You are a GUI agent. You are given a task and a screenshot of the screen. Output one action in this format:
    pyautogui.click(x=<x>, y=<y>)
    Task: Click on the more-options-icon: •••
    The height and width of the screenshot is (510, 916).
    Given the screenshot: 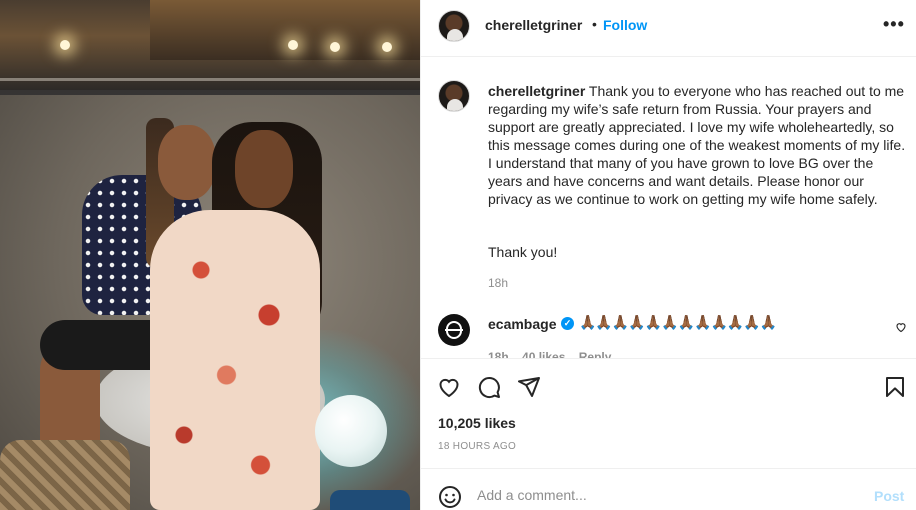 What is the action you would take?
    pyautogui.click(x=894, y=24)
    